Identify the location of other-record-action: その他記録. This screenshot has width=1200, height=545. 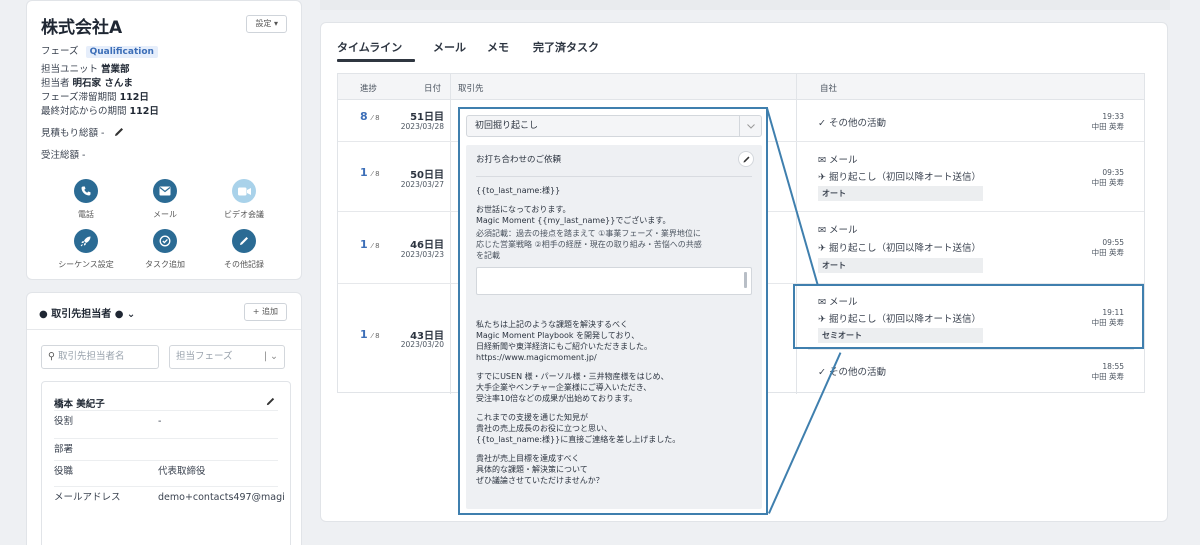
(244, 249).